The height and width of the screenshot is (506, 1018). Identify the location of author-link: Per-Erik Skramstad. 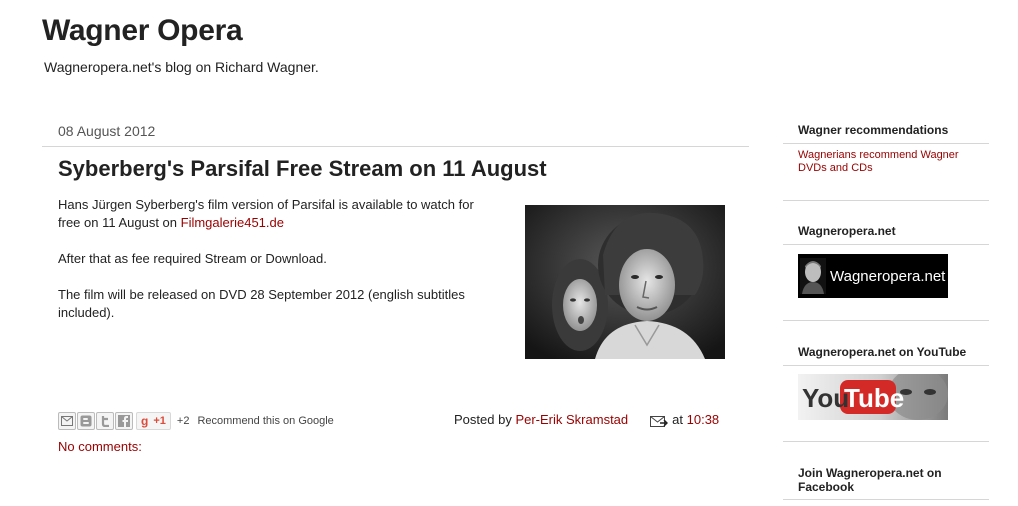
(571, 419).